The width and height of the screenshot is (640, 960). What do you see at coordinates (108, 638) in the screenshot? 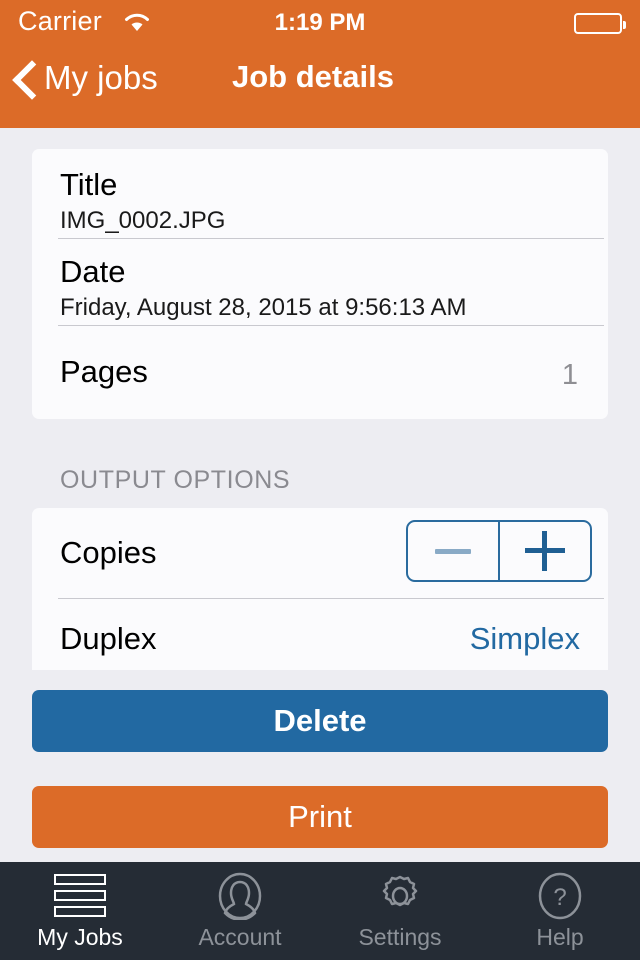
I see `duplex-label: Duplex` at bounding box center [108, 638].